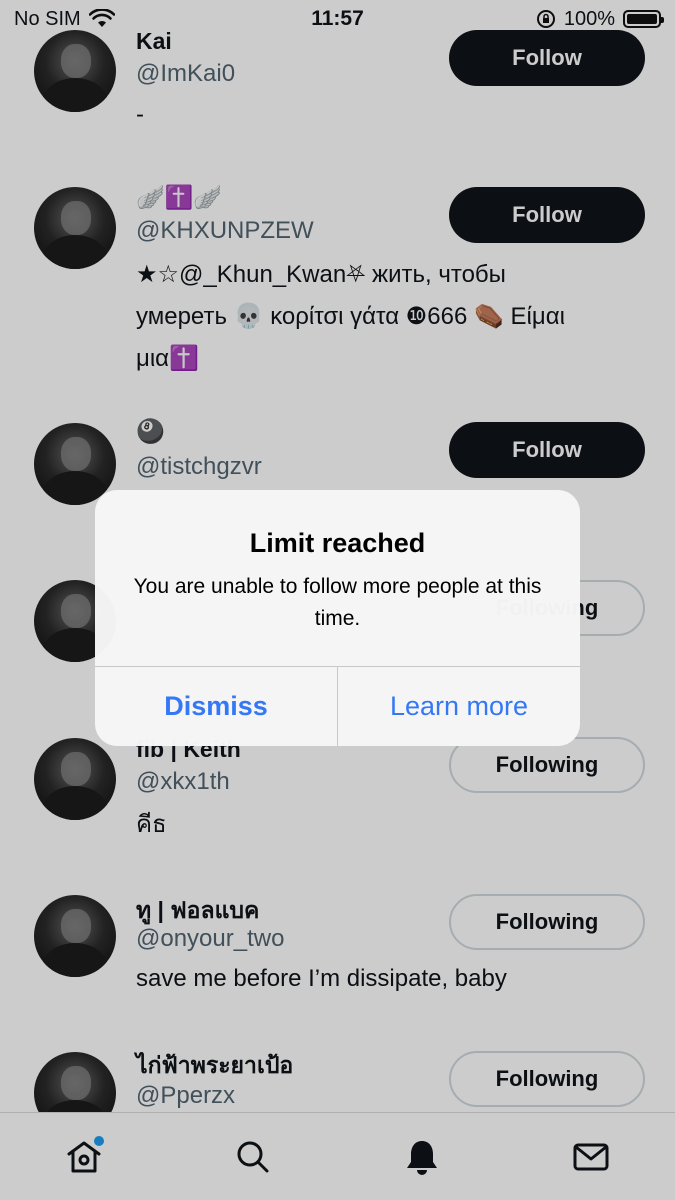  Describe the element at coordinates (459, 706) in the screenshot. I see `learn-more-button: Learn more` at that location.